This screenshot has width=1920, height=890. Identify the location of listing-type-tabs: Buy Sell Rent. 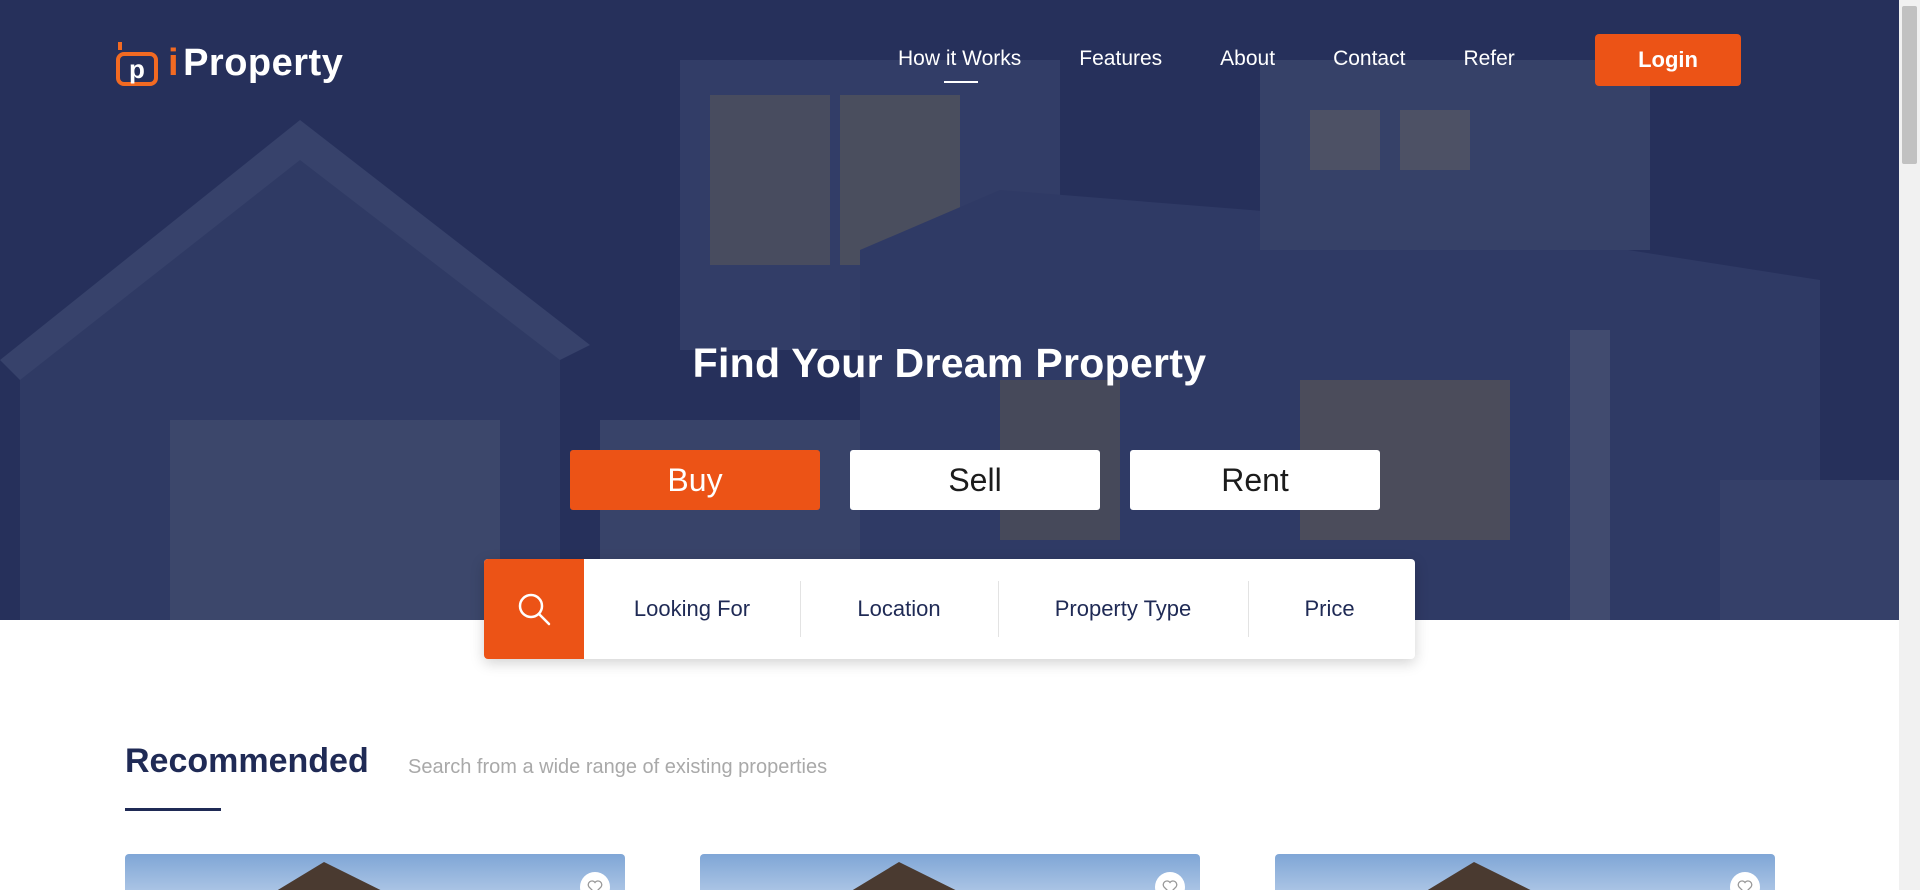
(975, 480).